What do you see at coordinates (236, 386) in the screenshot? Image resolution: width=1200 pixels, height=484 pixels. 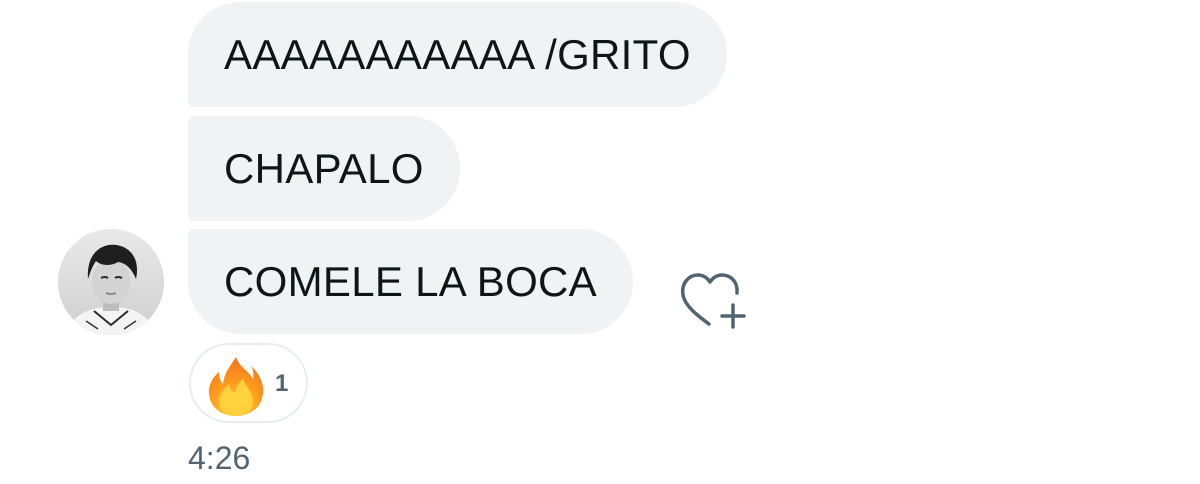 I see `fire-emoji` at bounding box center [236, 386].